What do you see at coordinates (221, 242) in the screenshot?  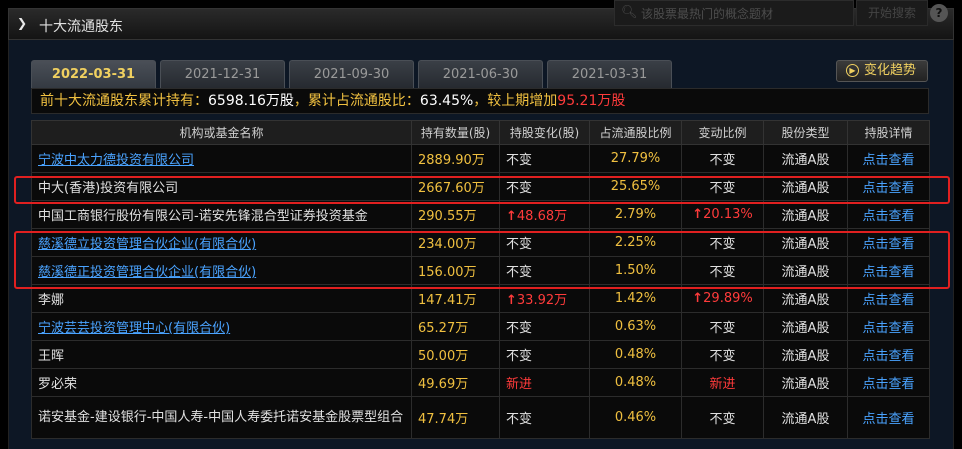 I see `holder-name: 慈溪德立投资管理合伙企业(有限合伙)` at bounding box center [221, 242].